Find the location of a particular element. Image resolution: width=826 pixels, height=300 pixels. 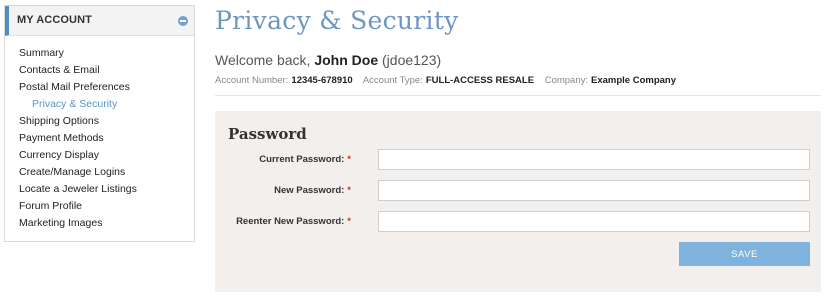

header-divider is located at coordinates (518, 95).